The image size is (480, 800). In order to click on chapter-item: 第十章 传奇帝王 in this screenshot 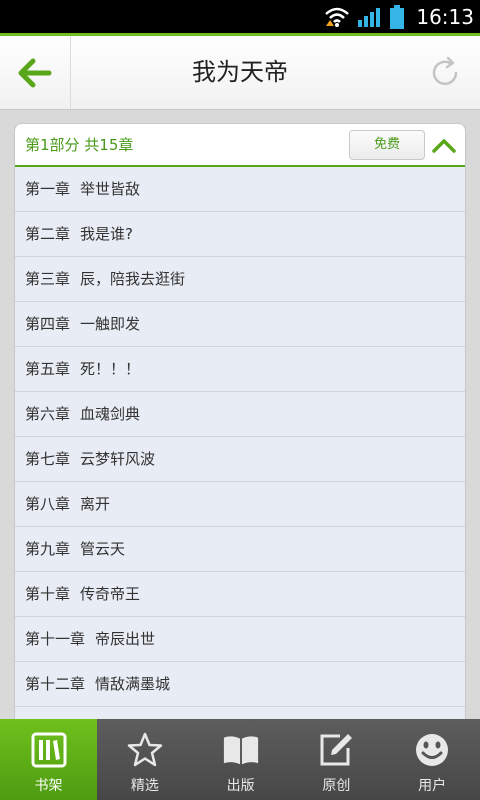, I will do `click(240, 594)`.